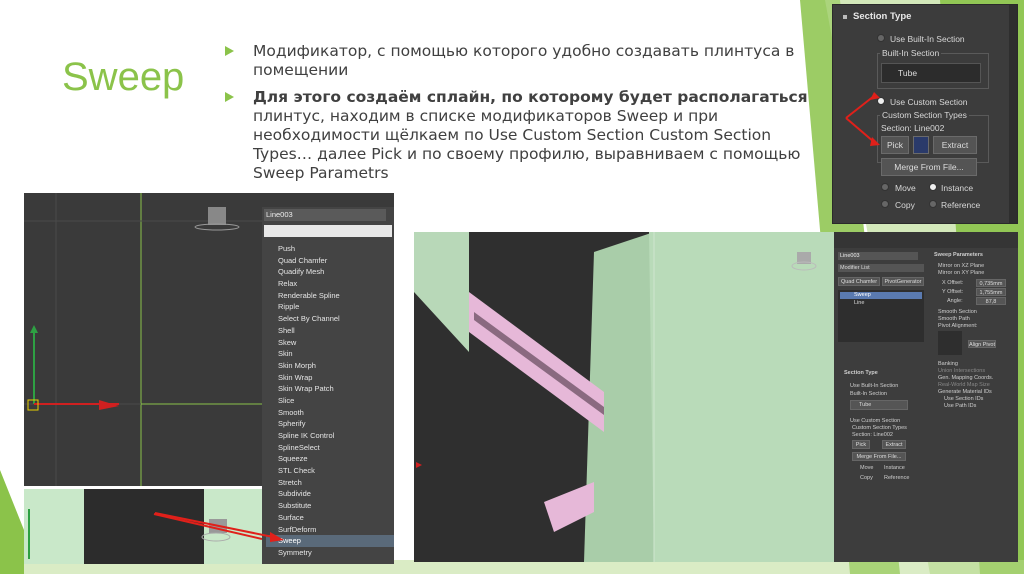 The width and height of the screenshot is (1024, 574). I want to click on annotation-arrows, so click(862, 119).